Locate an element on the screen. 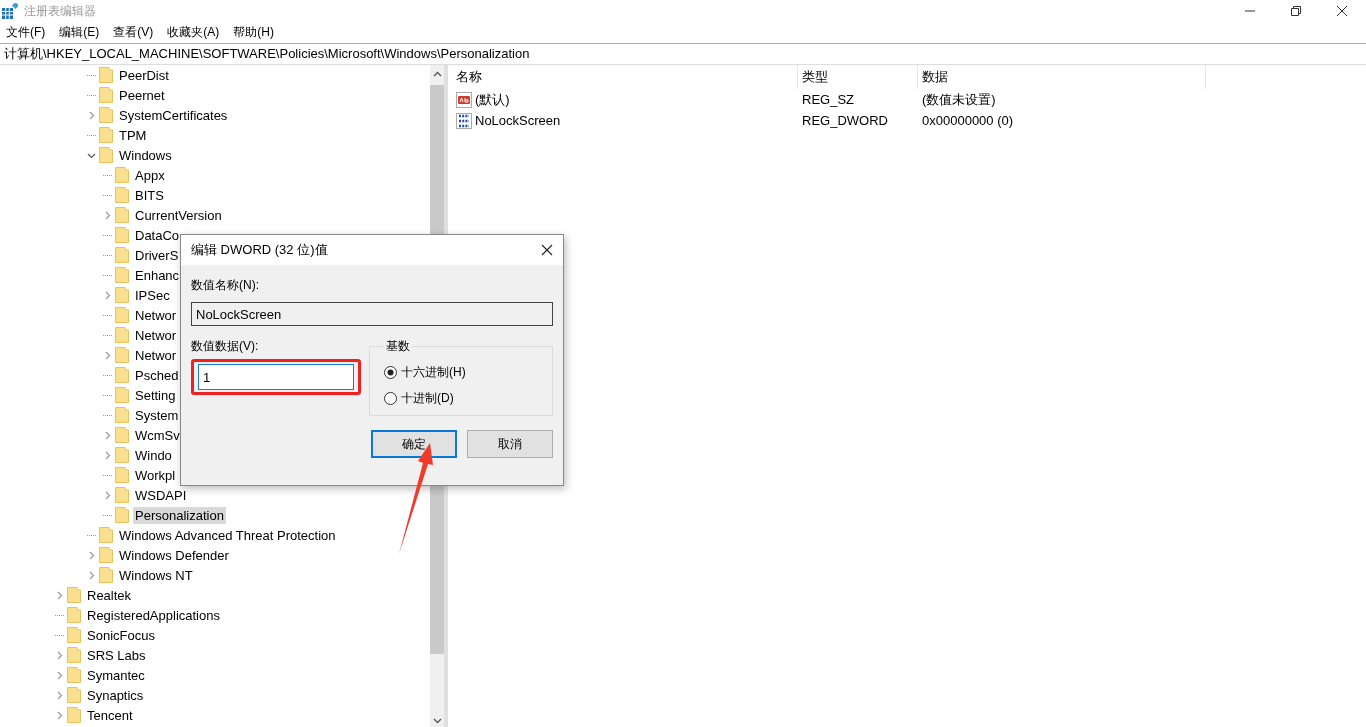 This screenshot has height=727, width=1366. value-type: REG_SZ is located at coordinates (828, 99).